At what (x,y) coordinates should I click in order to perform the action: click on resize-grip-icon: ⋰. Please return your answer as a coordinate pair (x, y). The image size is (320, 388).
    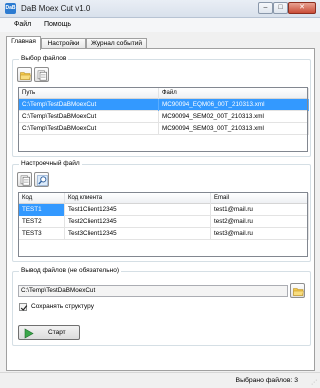
    Looking at the image, I should click on (314, 382).